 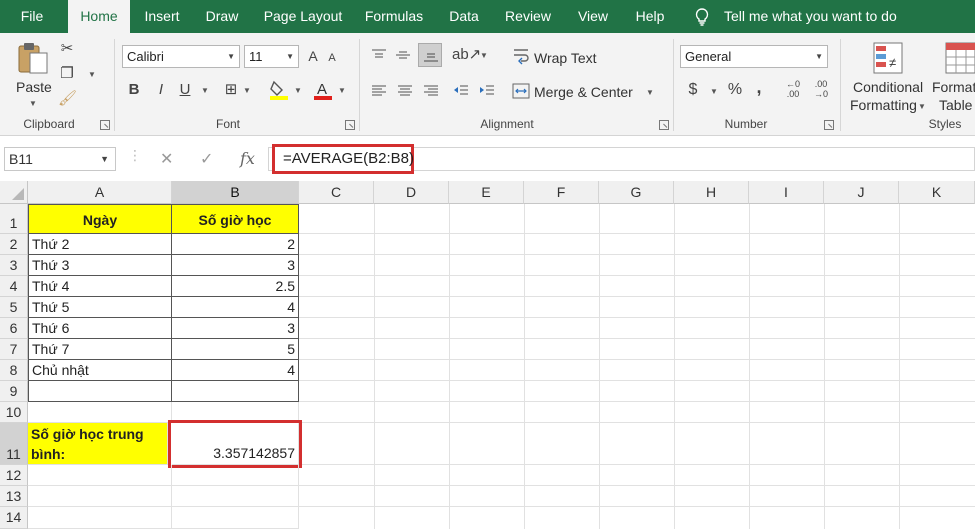 I want to click on cell-a8: Chủ nhật, so click(x=100, y=370).